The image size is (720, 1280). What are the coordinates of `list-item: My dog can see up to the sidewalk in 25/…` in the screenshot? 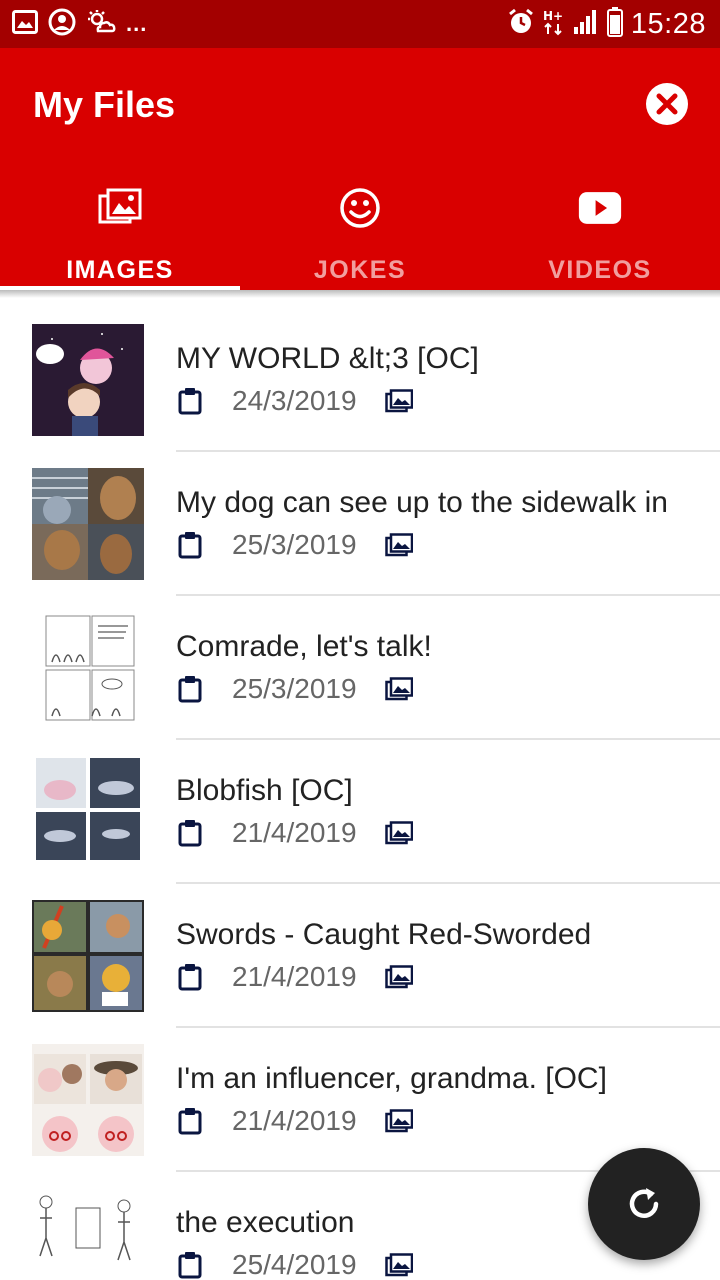 It's located at (360, 520).